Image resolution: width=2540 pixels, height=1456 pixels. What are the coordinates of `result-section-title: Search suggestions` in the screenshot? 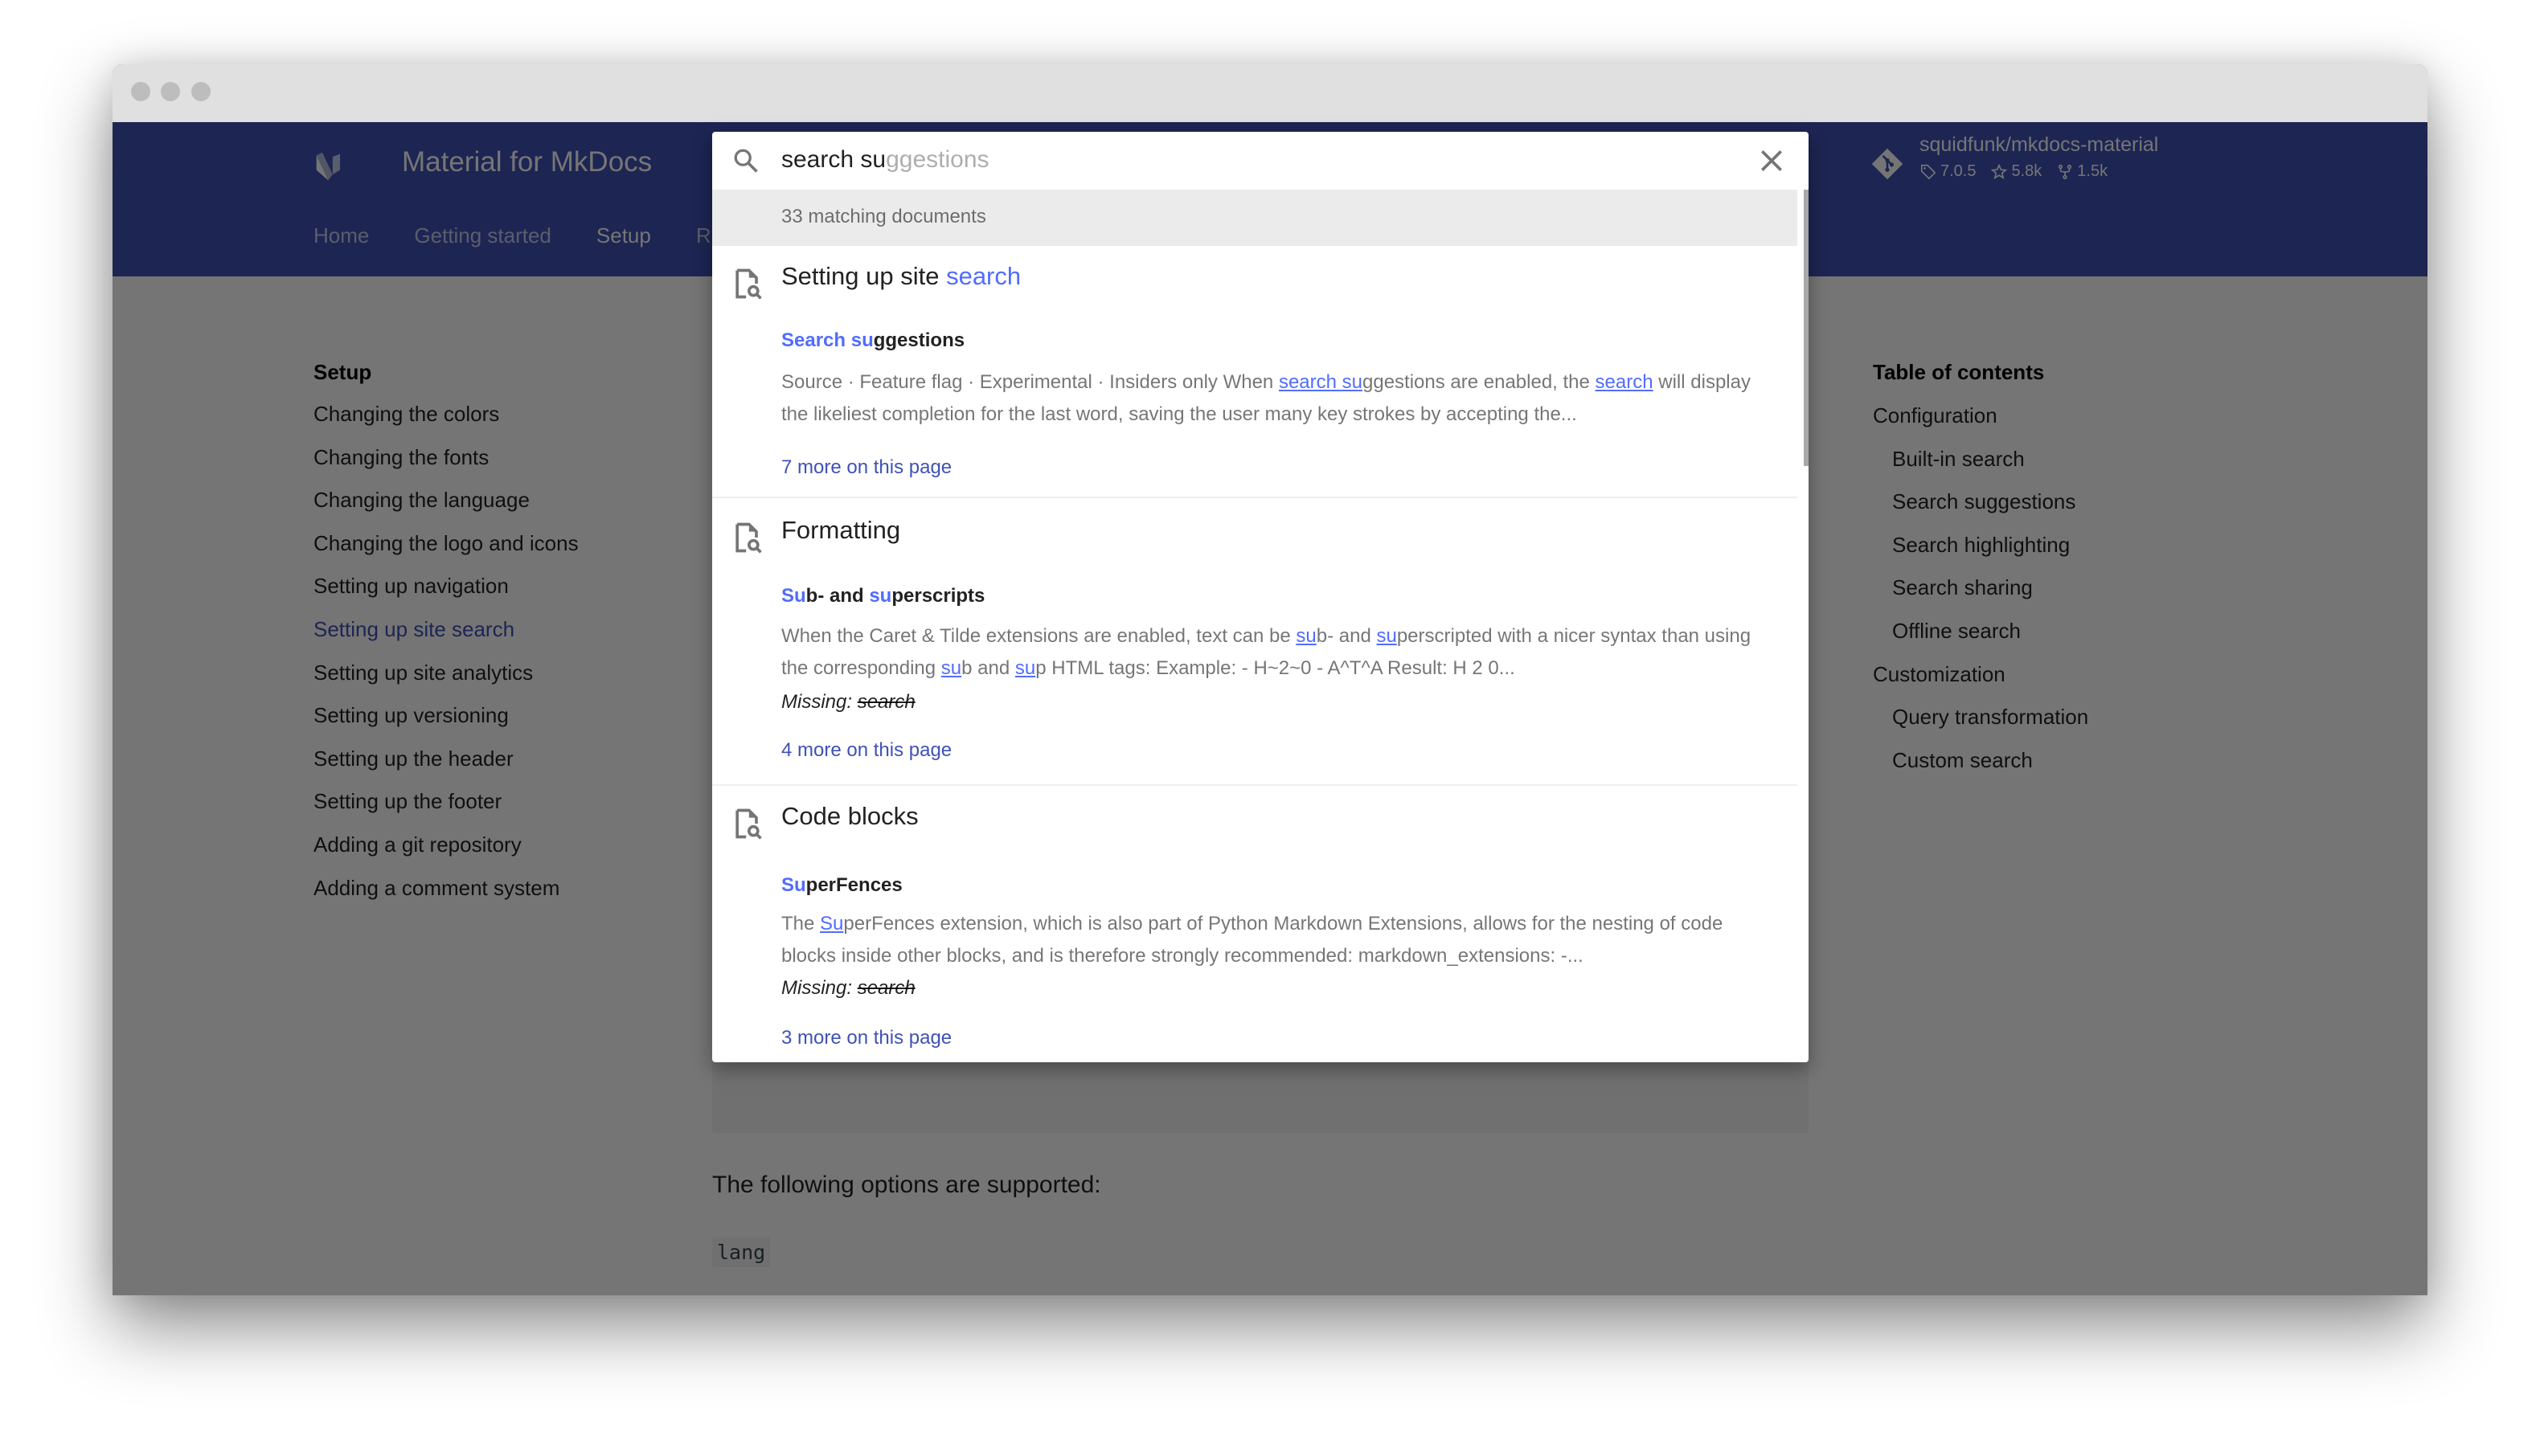 It's located at (873, 340).